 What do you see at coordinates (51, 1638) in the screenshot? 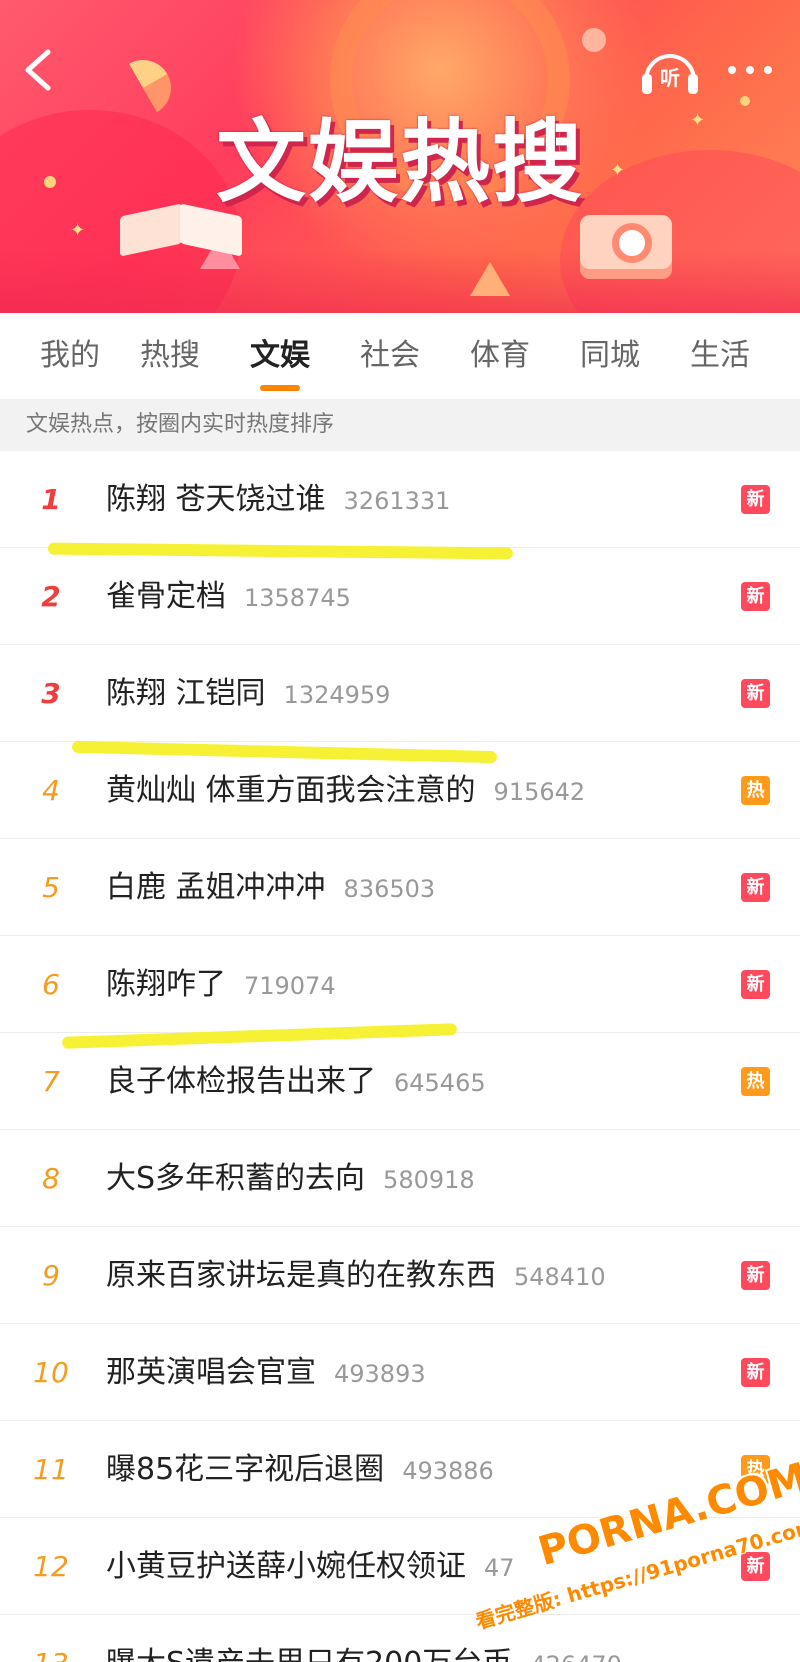
I see `rank-number: 13` at bounding box center [51, 1638].